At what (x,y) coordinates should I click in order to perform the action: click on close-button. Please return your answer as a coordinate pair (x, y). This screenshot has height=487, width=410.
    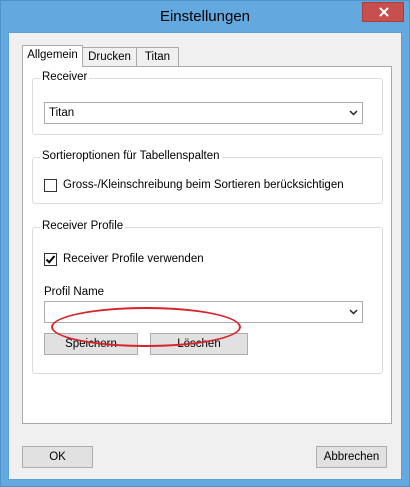
    Looking at the image, I should click on (383, 12).